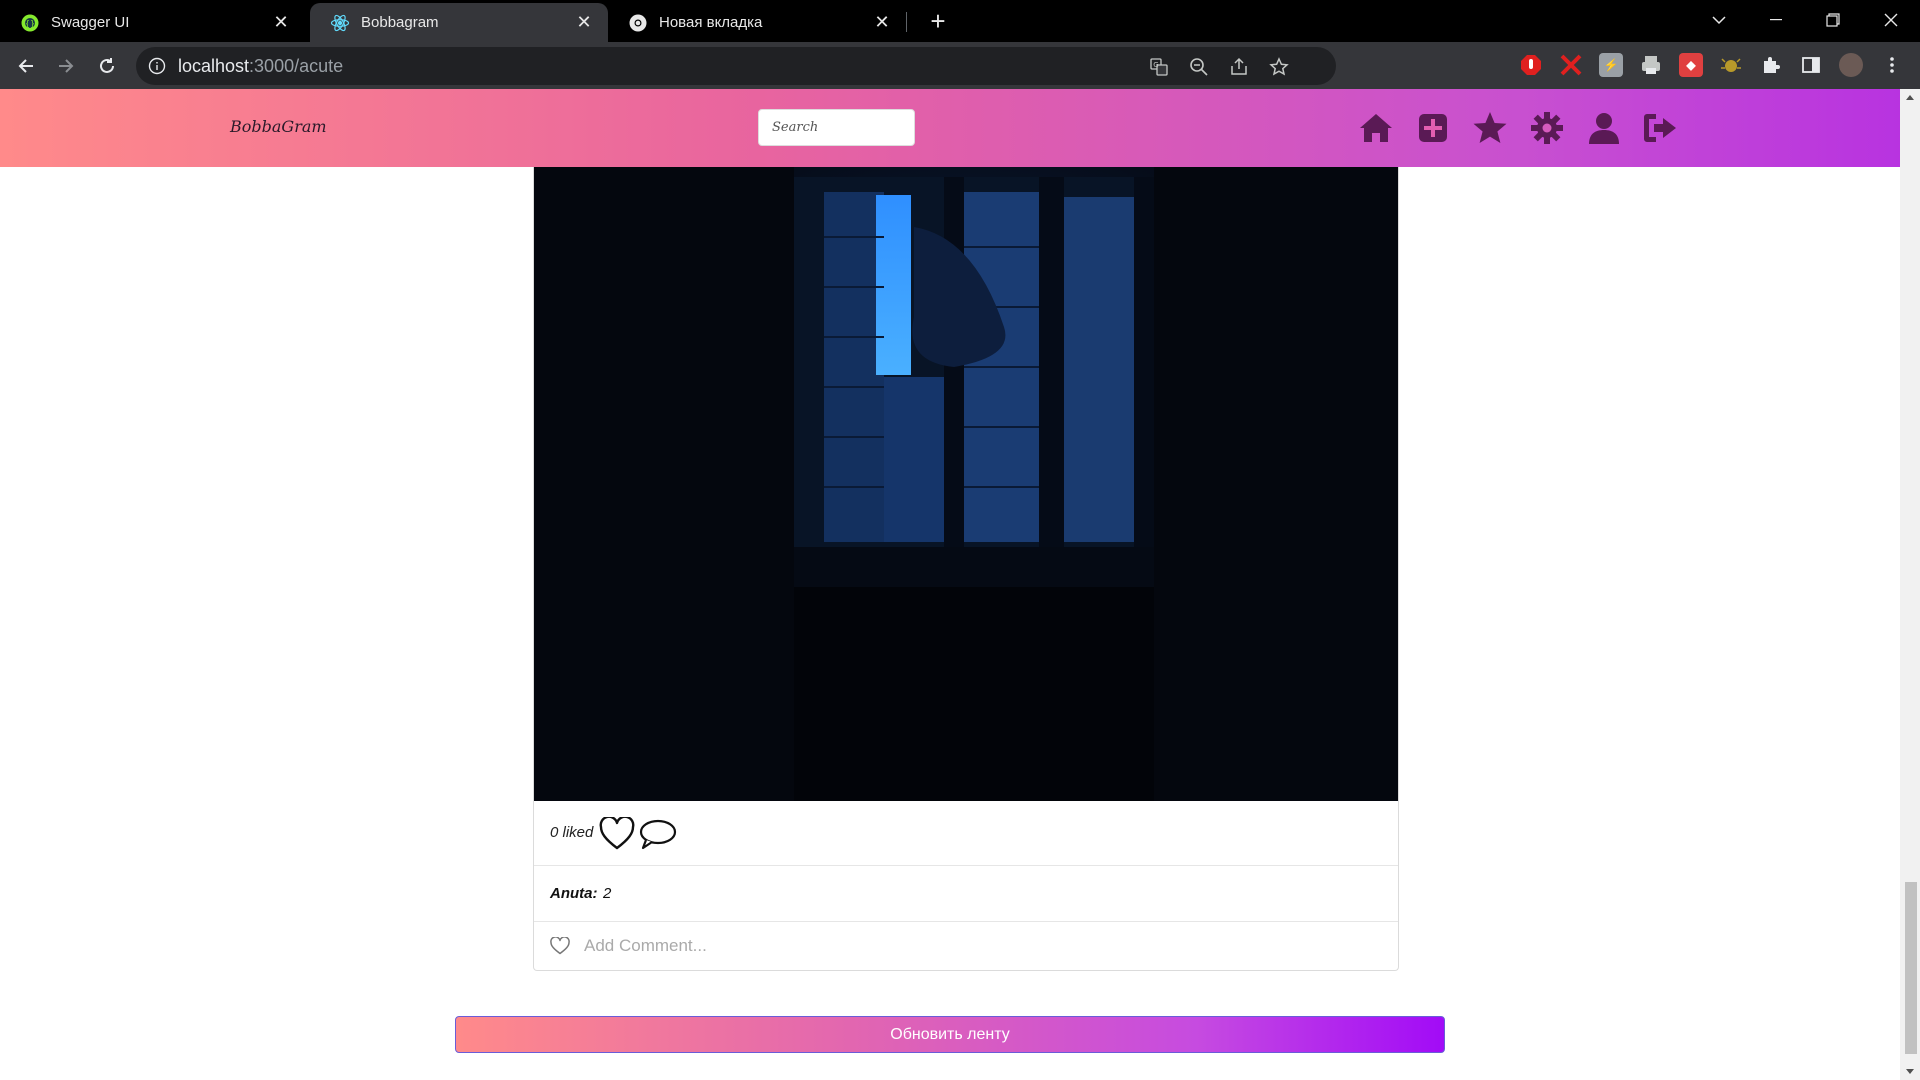 This screenshot has height=1080, width=1920. Describe the element at coordinates (1279, 67) in the screenshot. I see `bookmark-star-icon` at that location.